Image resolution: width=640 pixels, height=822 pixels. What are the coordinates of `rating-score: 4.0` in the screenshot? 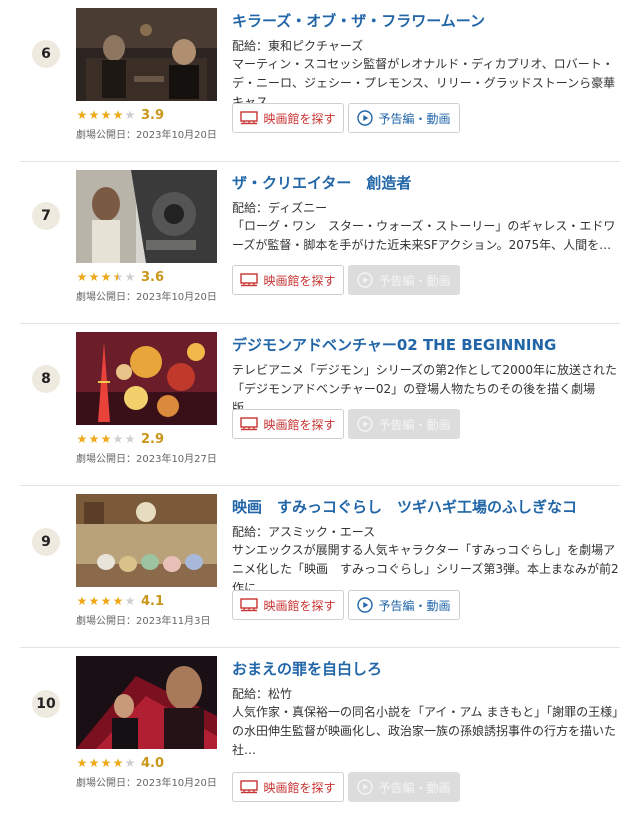 It's located at (153, 763).